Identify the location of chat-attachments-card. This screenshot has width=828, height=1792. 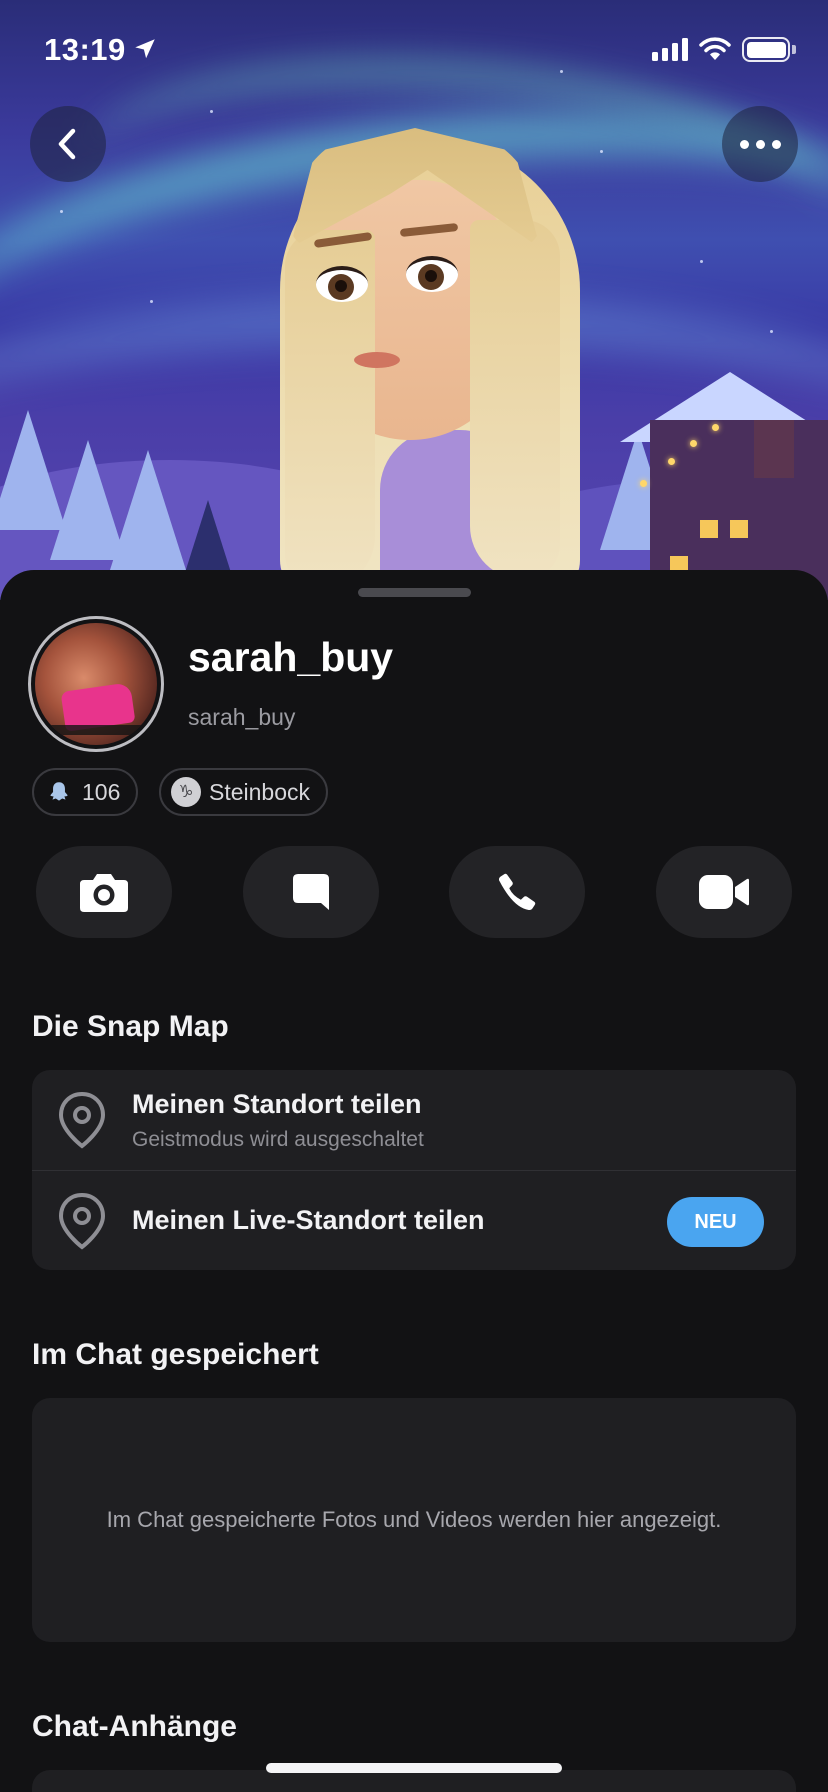
(414, 1781).